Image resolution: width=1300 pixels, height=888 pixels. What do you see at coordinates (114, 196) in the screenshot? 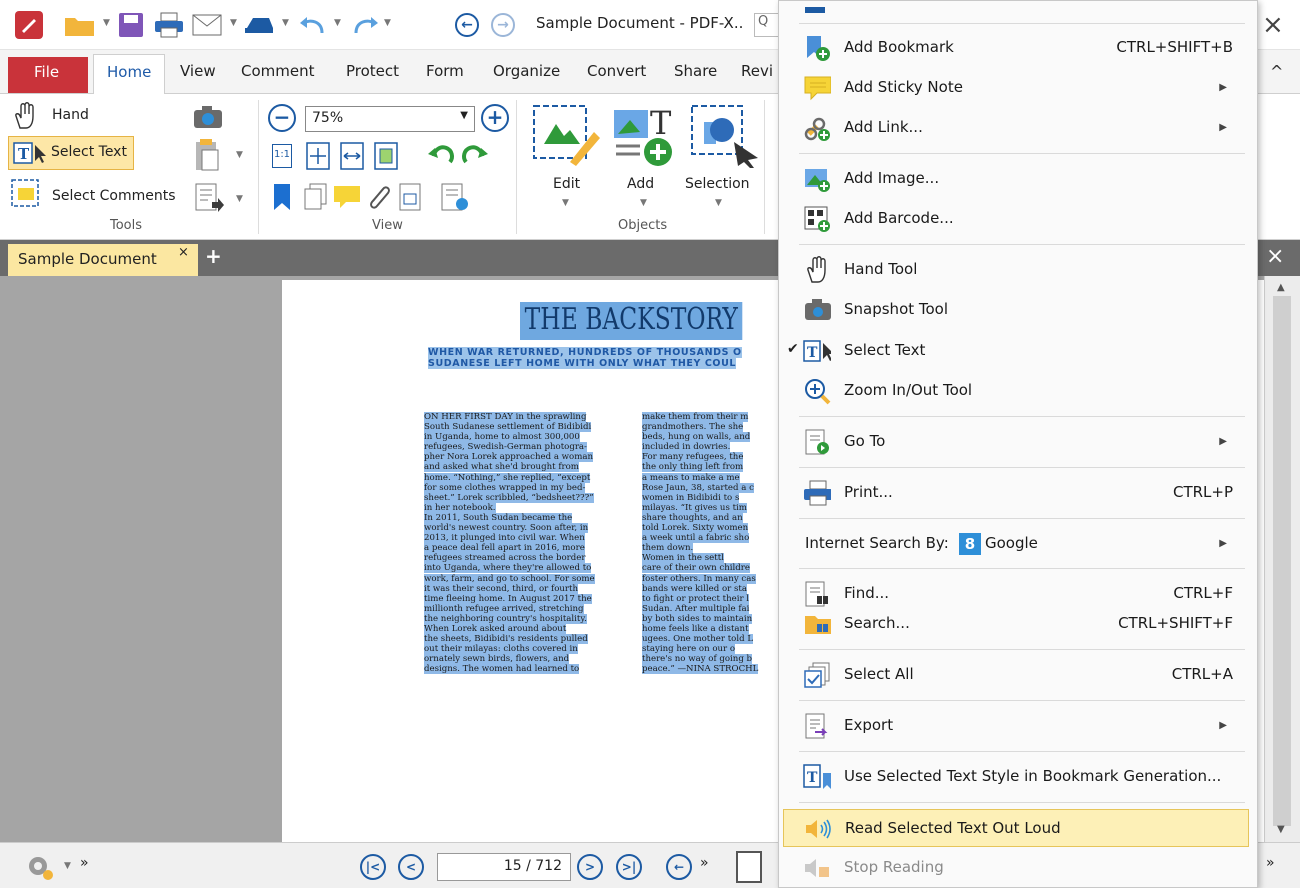
I see `select-comments-button: Select Comments` at bounding box center [114, 196].